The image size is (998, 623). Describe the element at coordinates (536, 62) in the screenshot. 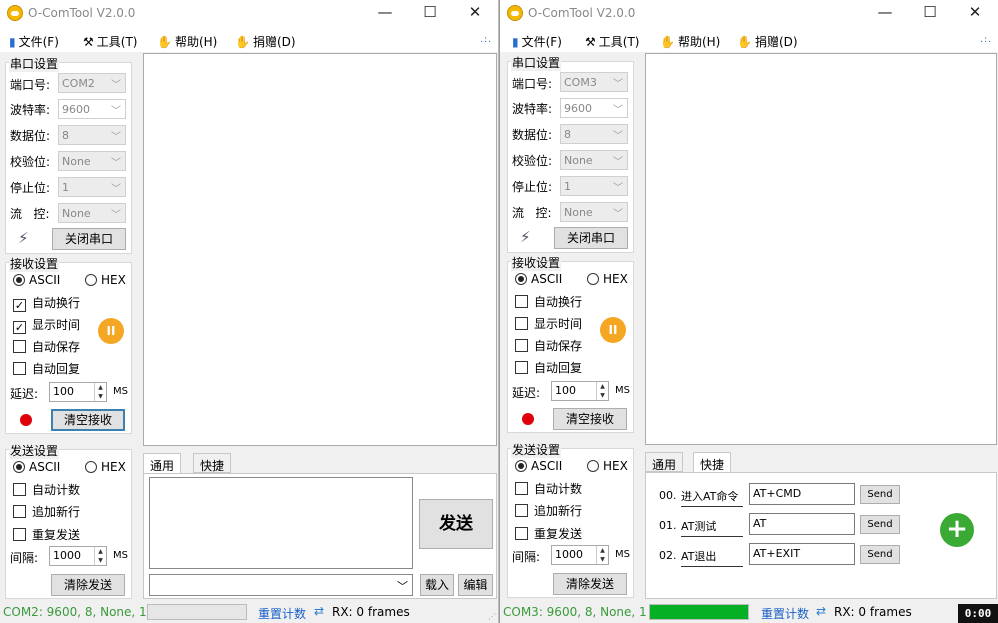

I see `group-title: 串口设置` at that location.